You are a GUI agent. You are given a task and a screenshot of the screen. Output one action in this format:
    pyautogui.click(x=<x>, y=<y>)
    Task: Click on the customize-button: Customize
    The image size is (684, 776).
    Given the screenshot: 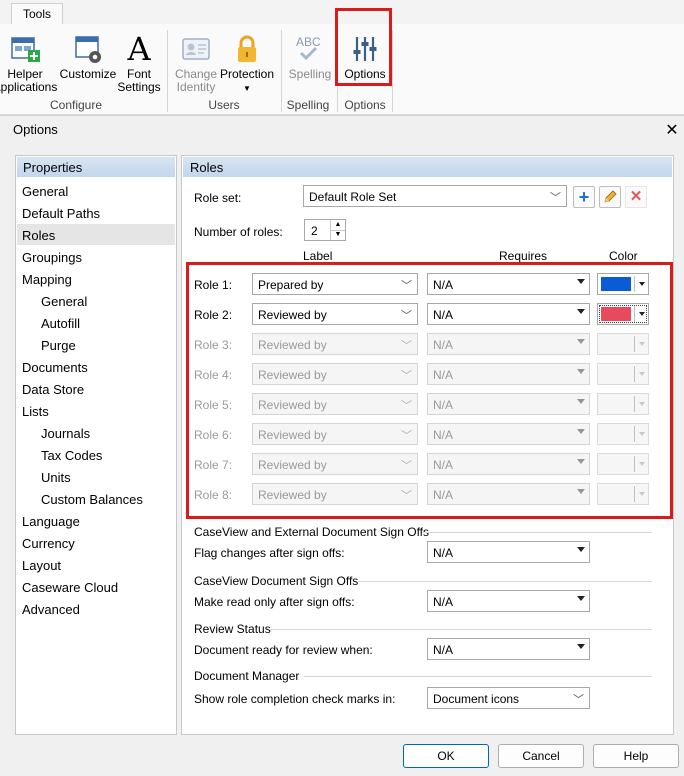 What is the action you would take?
    pyautogui.click(x=88, y=57)
    